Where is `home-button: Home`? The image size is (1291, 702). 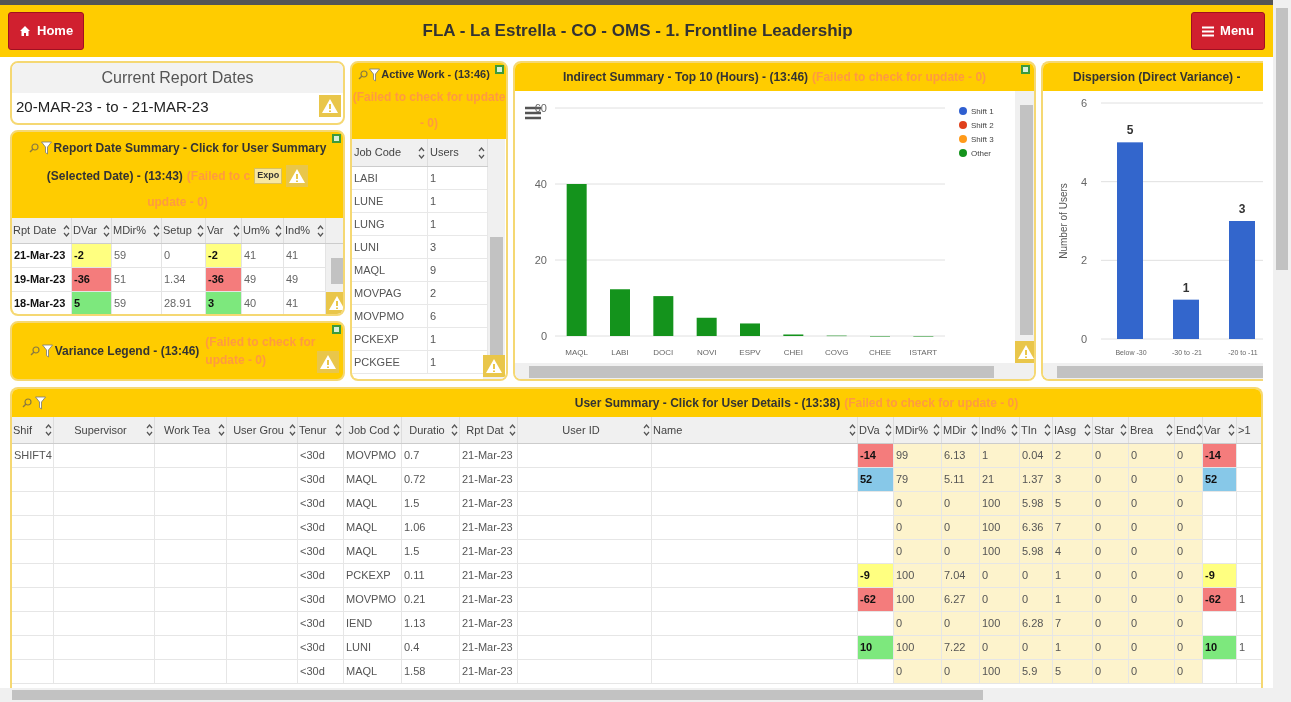
home-button: Home is located at coordinates (46, 31).